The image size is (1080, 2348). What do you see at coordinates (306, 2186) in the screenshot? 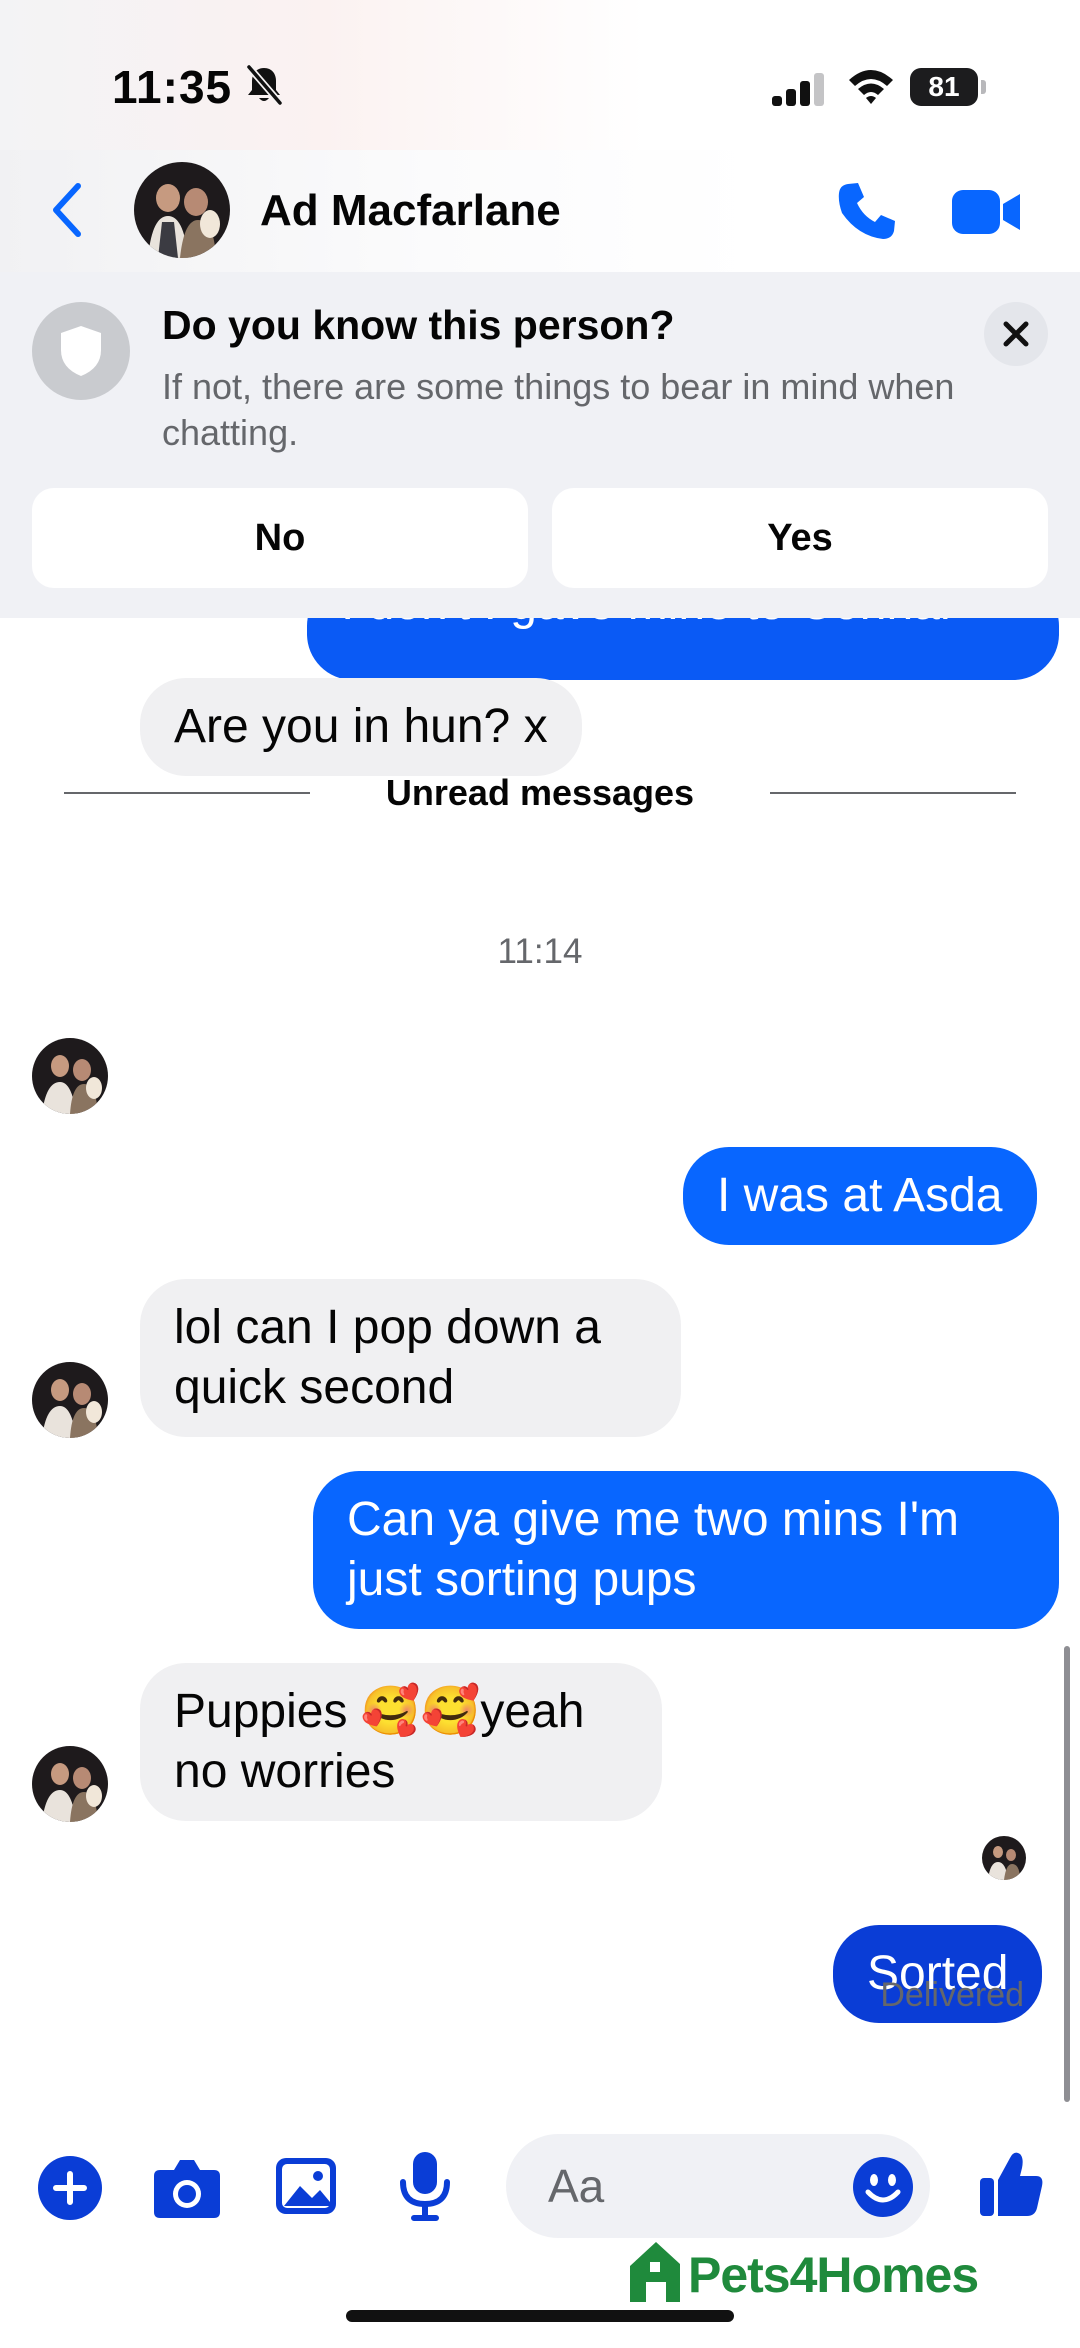
I see `gallery-icon` at bounding box center [306, 2186].